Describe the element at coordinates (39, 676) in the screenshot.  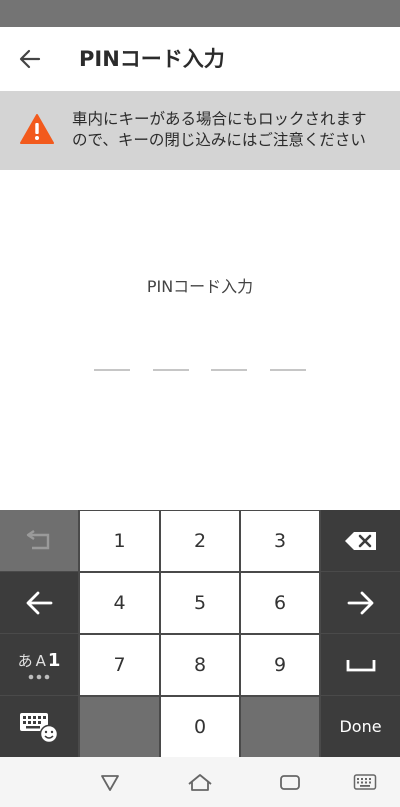
I see `more-dots-icon` at that location.